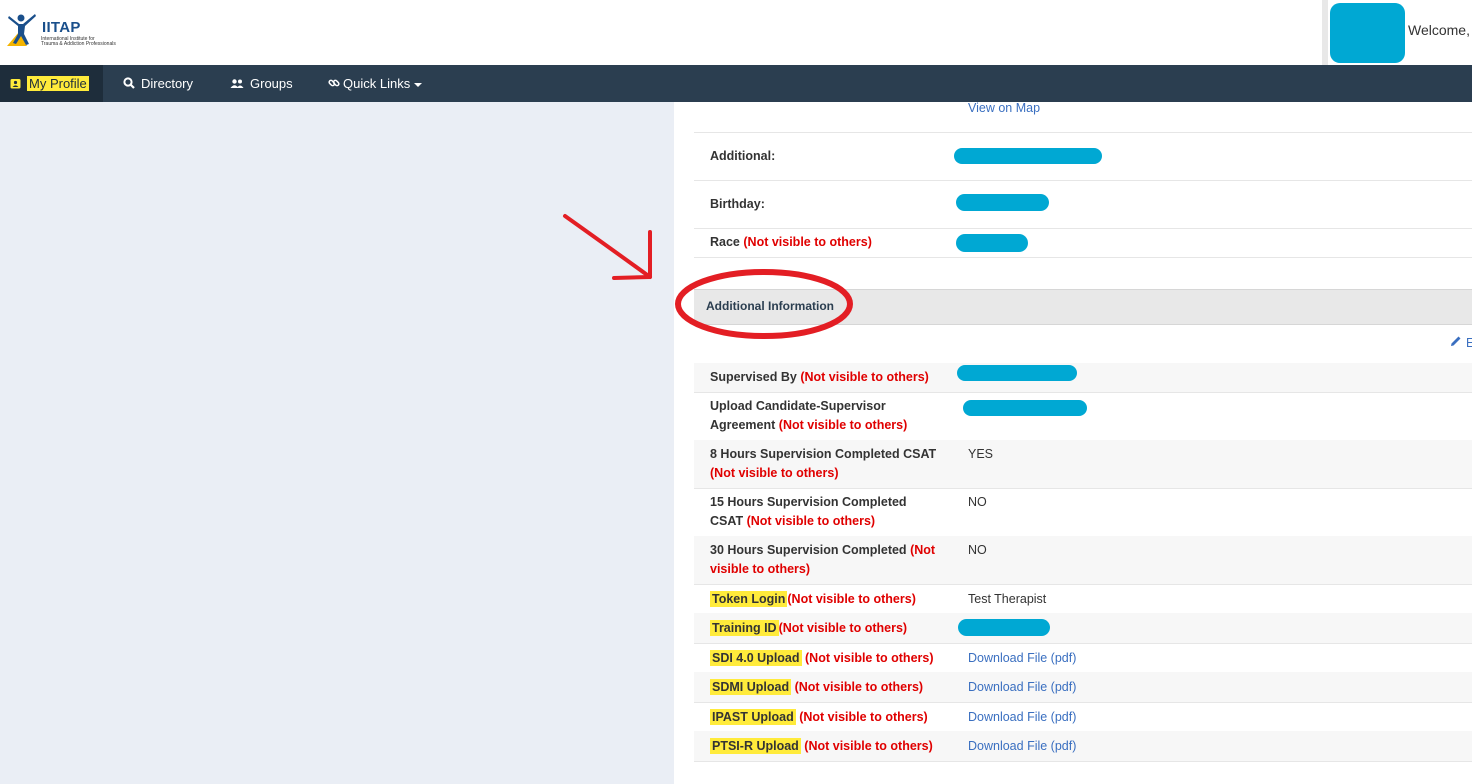 This screenshot has height=784, width=1472. Describe the element at coordinates (753, 717) in the screenshot. I see `field-label-text: IPAST Upload` at that location.